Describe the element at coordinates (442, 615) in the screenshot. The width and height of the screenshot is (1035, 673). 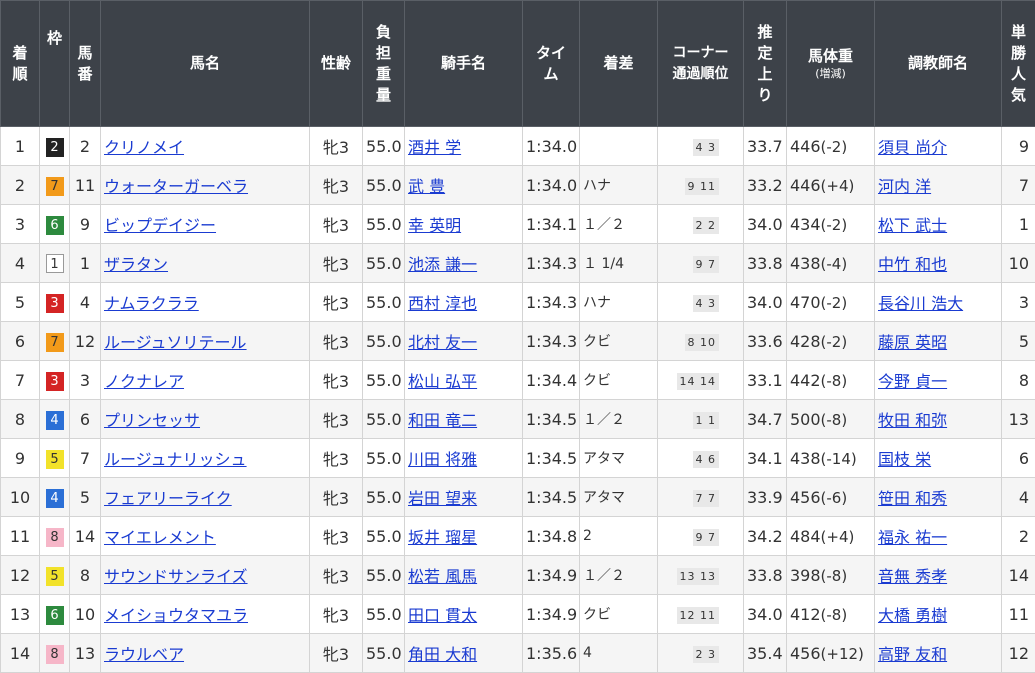
I see `jockey-name-link: 田口 貫太` at that location.